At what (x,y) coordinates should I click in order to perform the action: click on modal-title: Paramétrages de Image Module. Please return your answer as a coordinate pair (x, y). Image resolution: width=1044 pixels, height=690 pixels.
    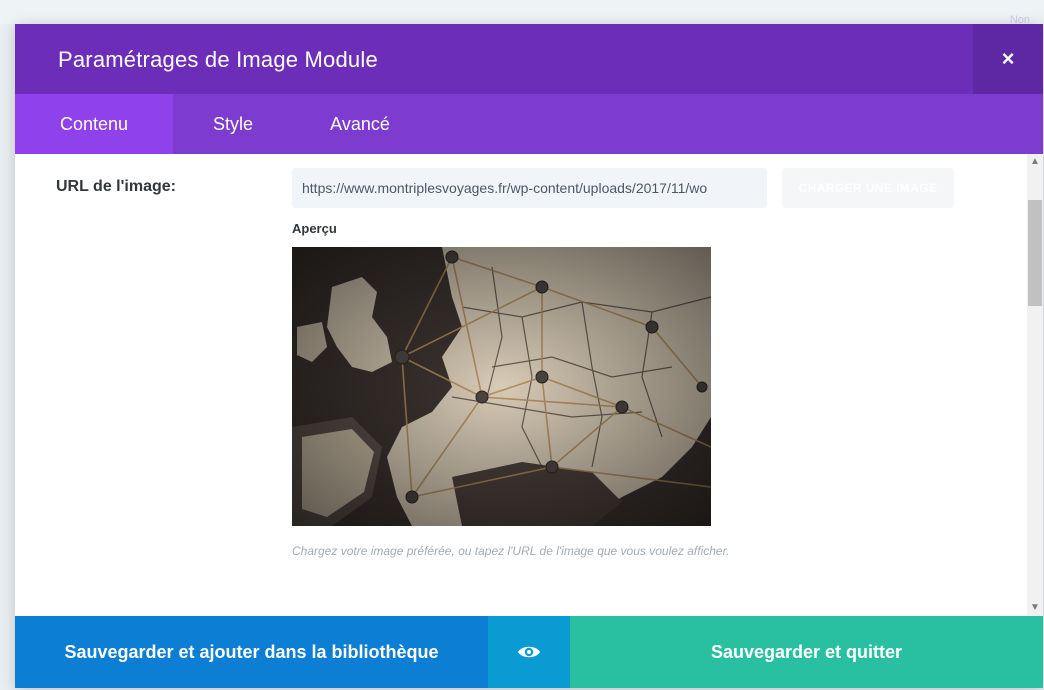
    Looking at the image, I should click on (218, 59).